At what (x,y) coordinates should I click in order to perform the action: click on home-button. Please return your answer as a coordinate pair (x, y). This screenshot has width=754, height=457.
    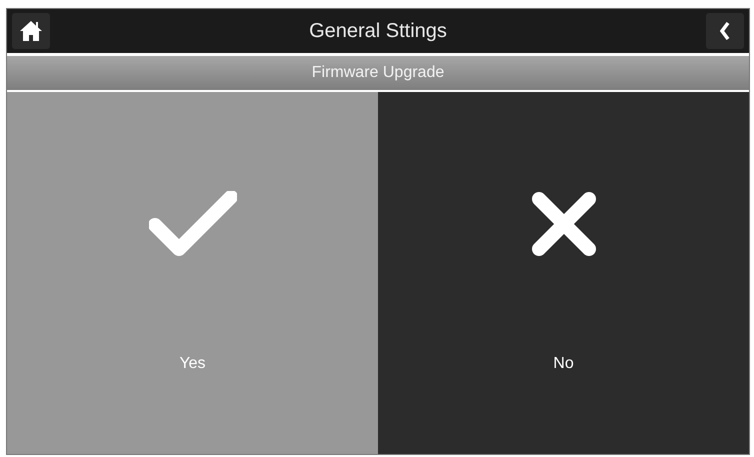
    Looking at the image, I should click on (31, 31).